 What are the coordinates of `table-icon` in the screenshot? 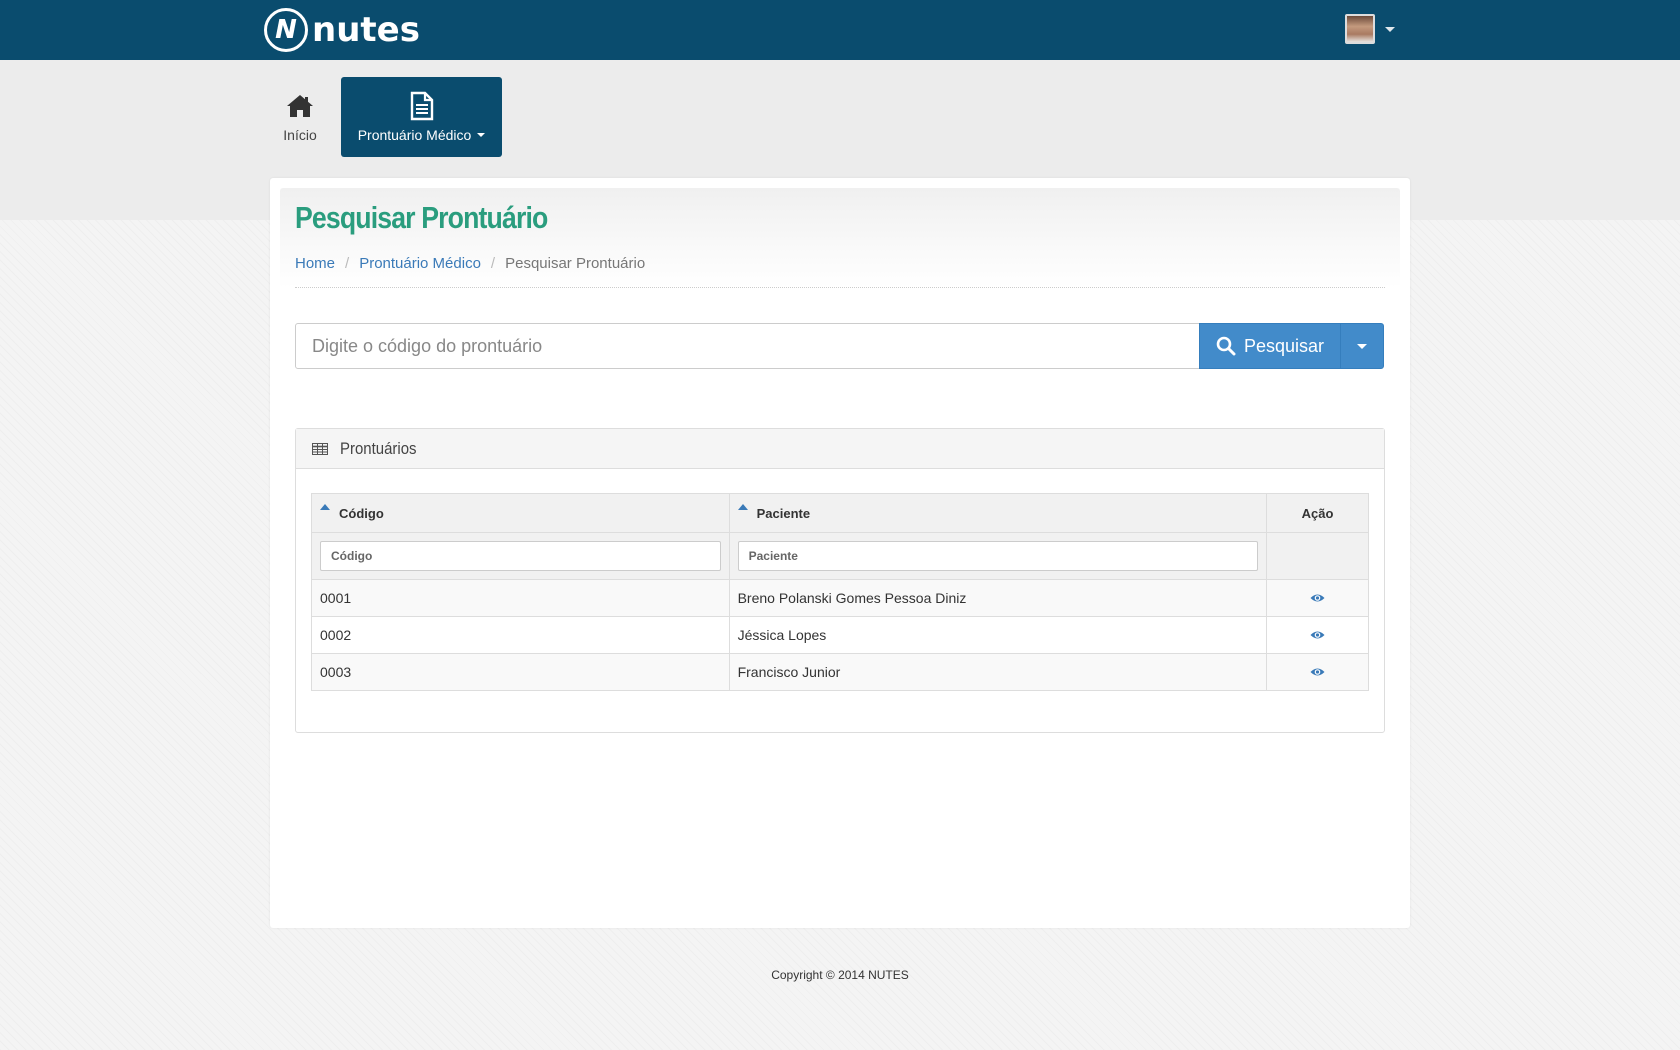 It's located at (320, 448).